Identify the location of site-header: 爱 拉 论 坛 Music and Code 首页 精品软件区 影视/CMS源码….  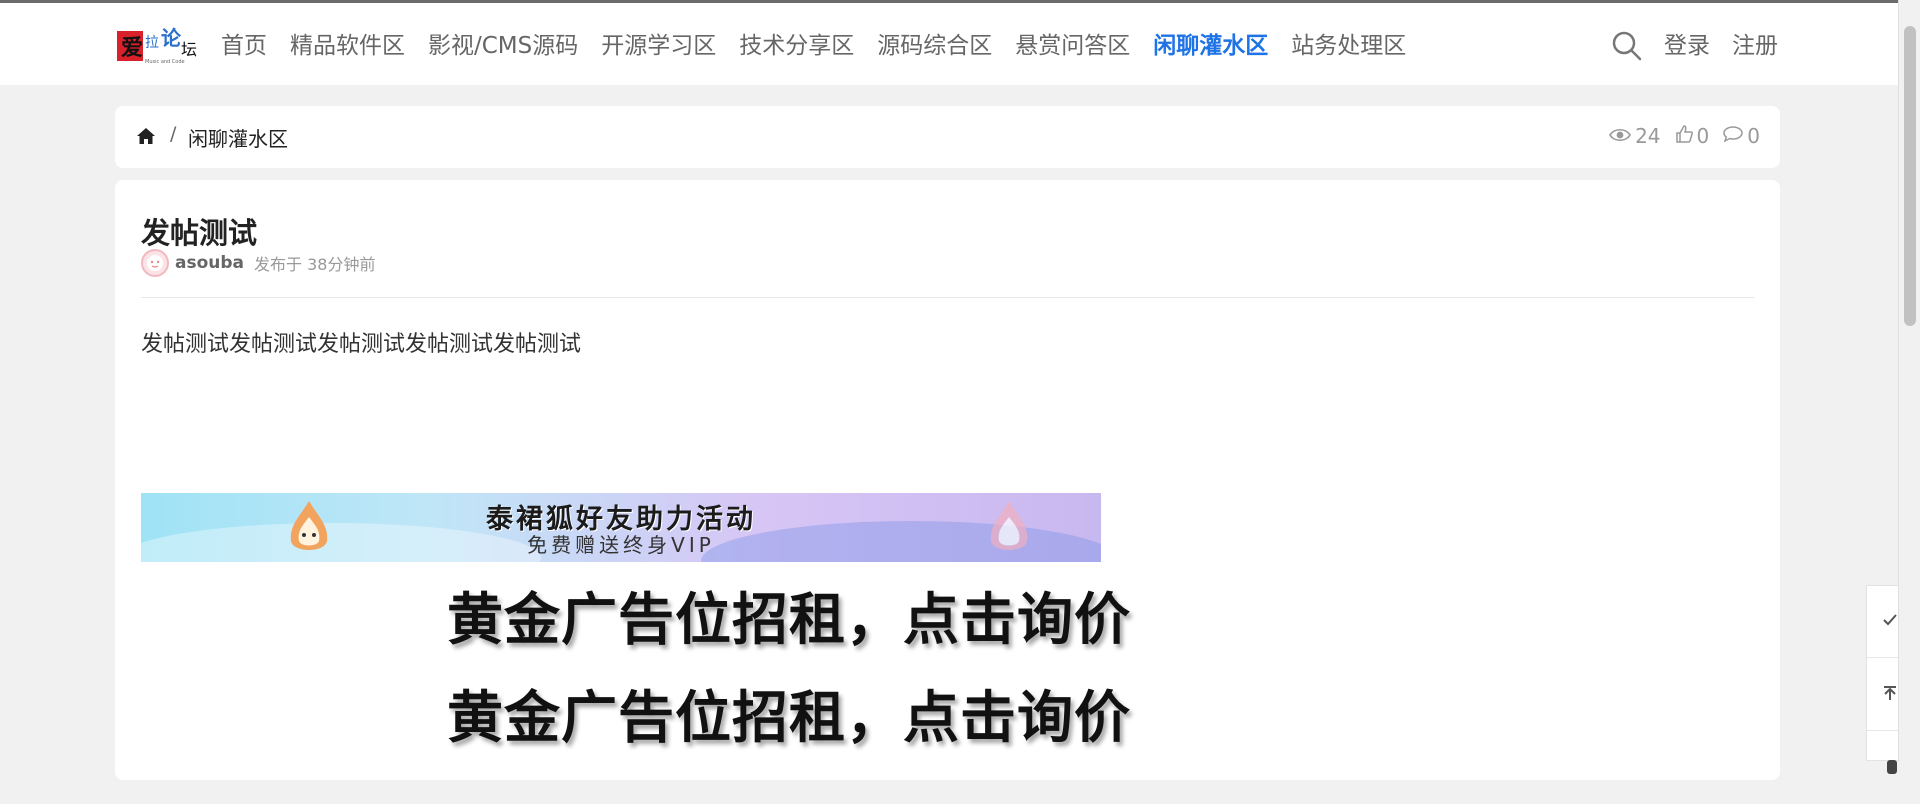
(949, 44).